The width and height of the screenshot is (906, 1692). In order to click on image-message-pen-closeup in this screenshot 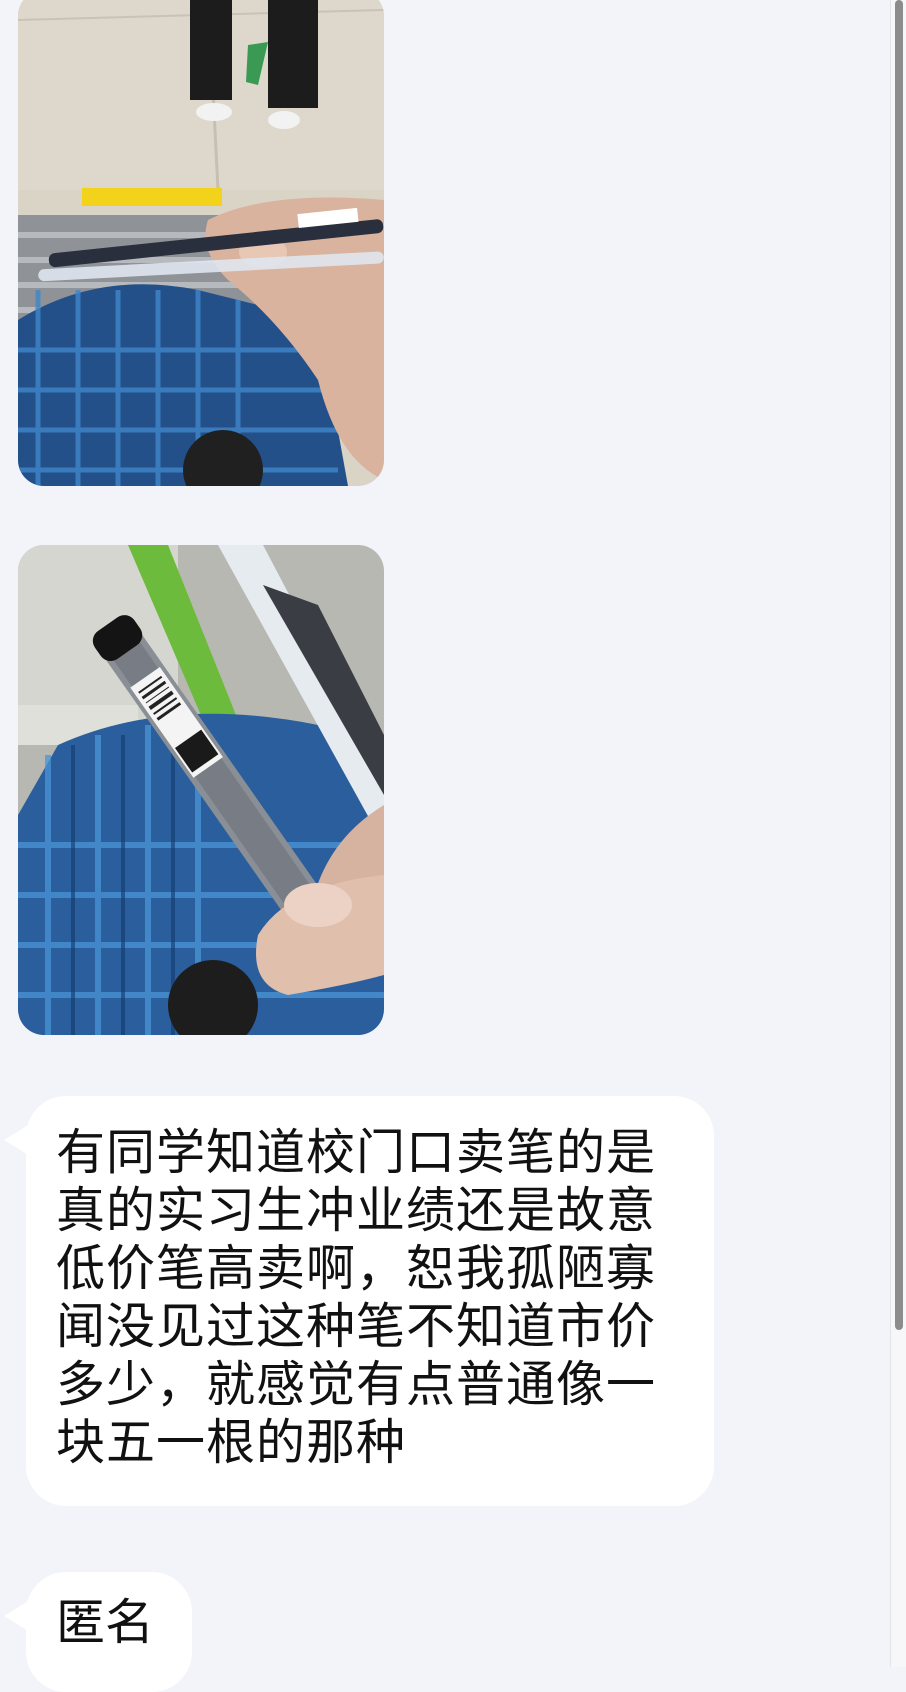, I will do `click(201, 790)`.